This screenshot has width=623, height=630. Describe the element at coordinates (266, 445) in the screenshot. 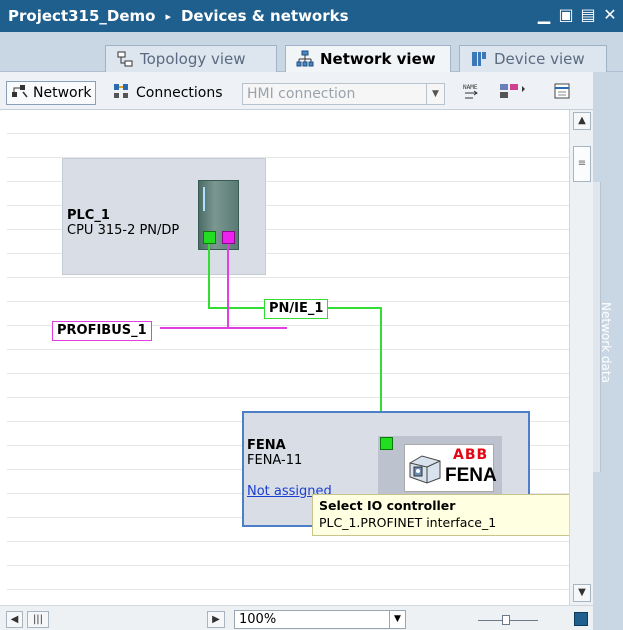

I see `fena-name: FENA` at that location.